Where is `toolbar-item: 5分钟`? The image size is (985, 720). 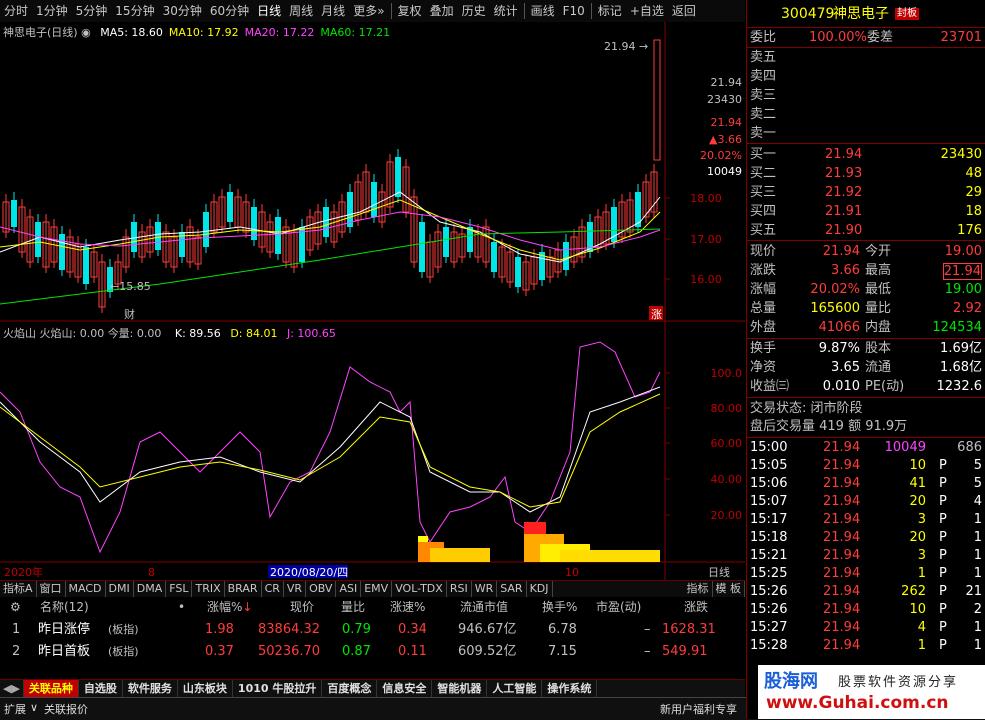 toolbar-item: 5分钟 is located at coordinates (92, 11).